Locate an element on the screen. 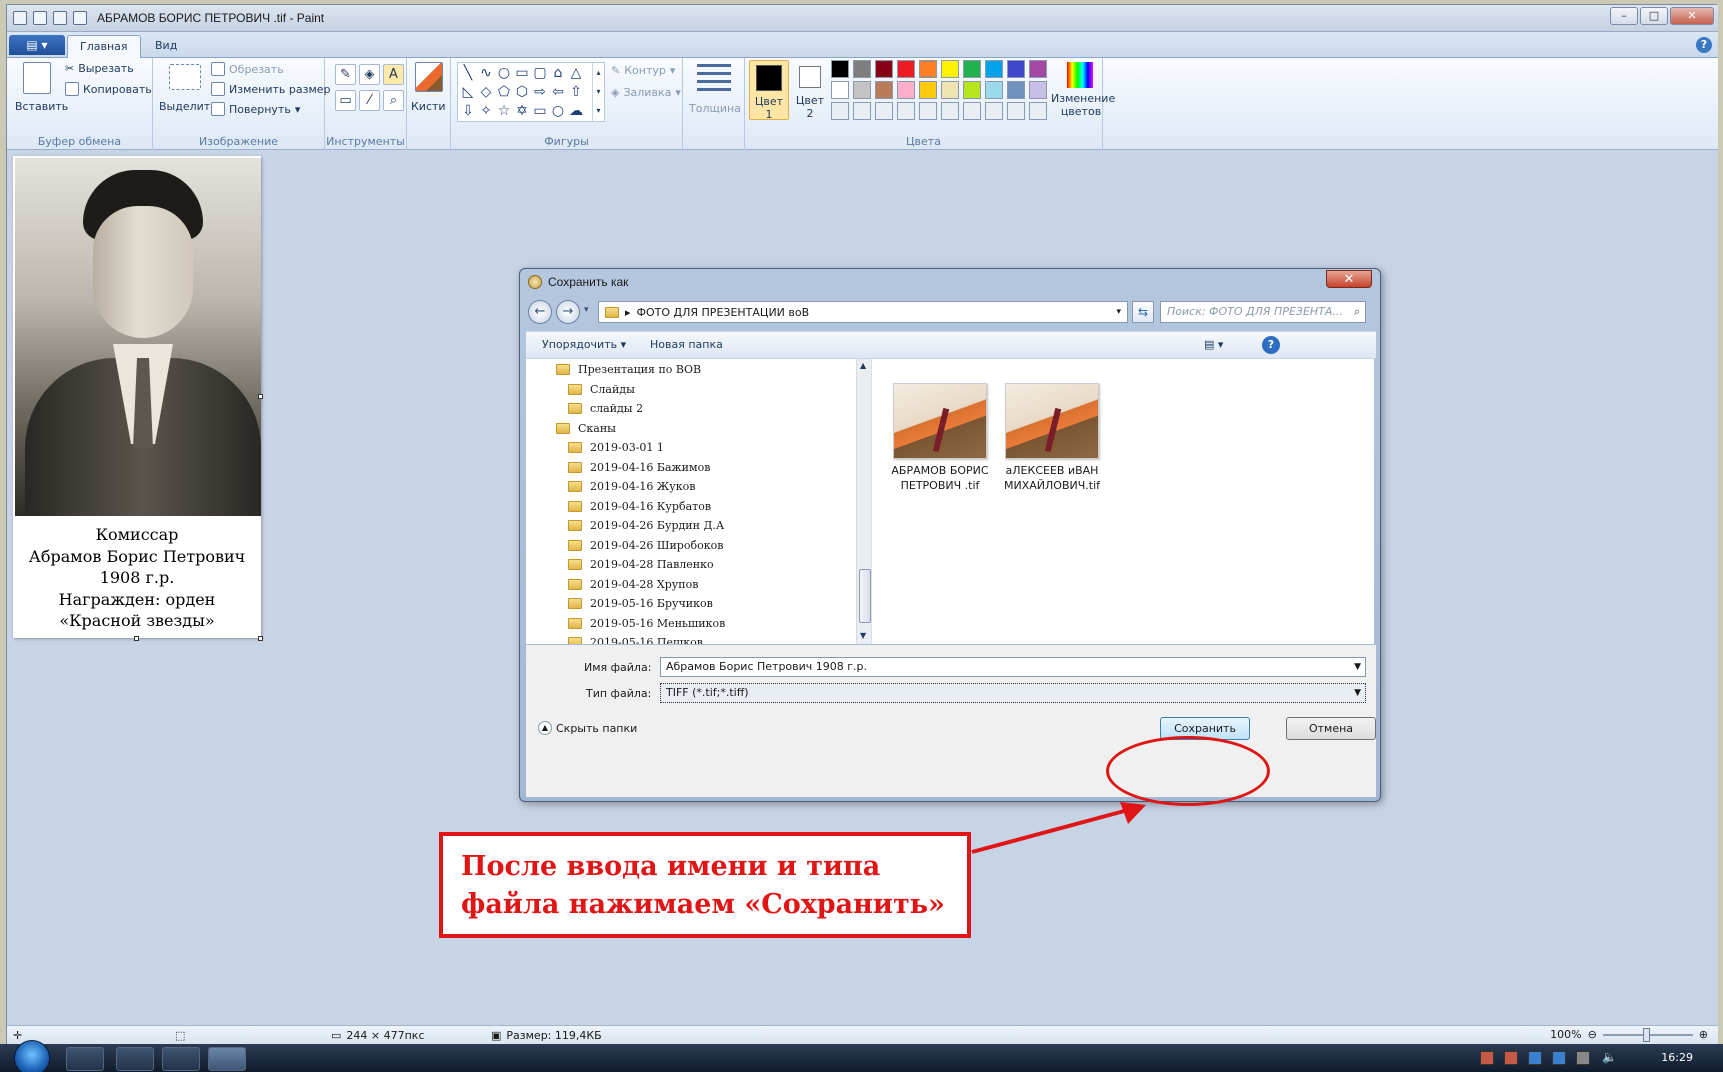  tree-scroll-thumb is located at coordinates (865, 596).